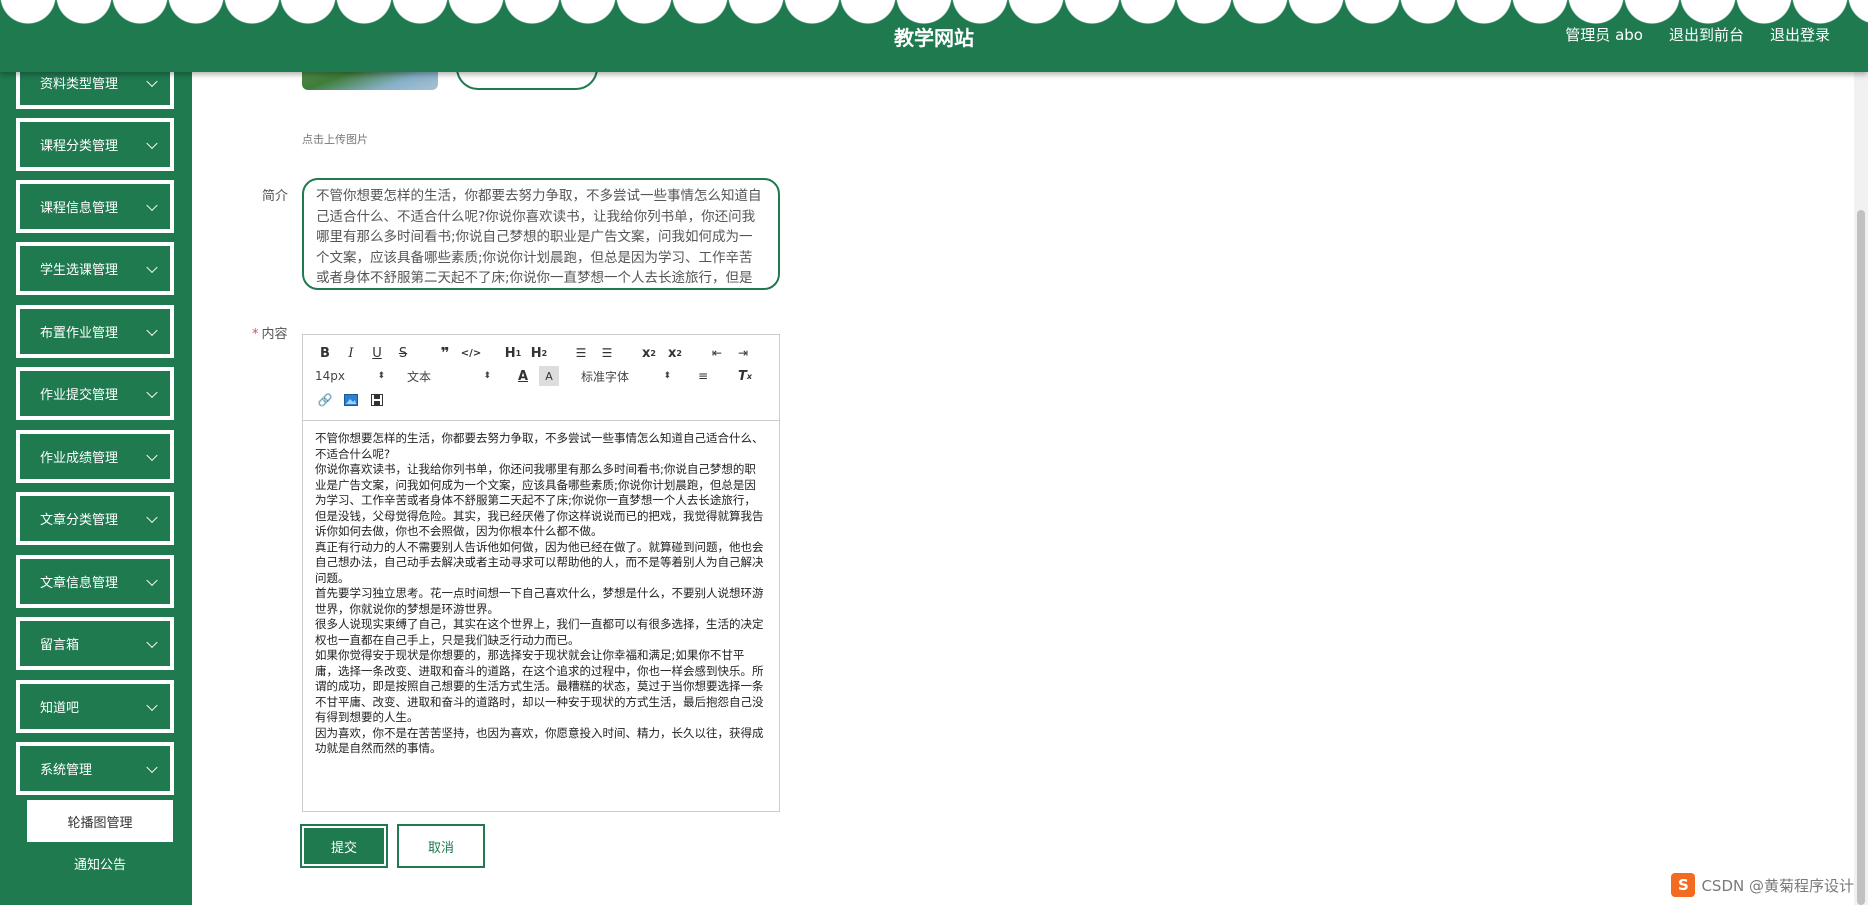 The image size is (1868, 905). Describe the element at coordinates (95, 643) in the screenshot. I see `sidebar-item-message-box: 留言箱` at that location.